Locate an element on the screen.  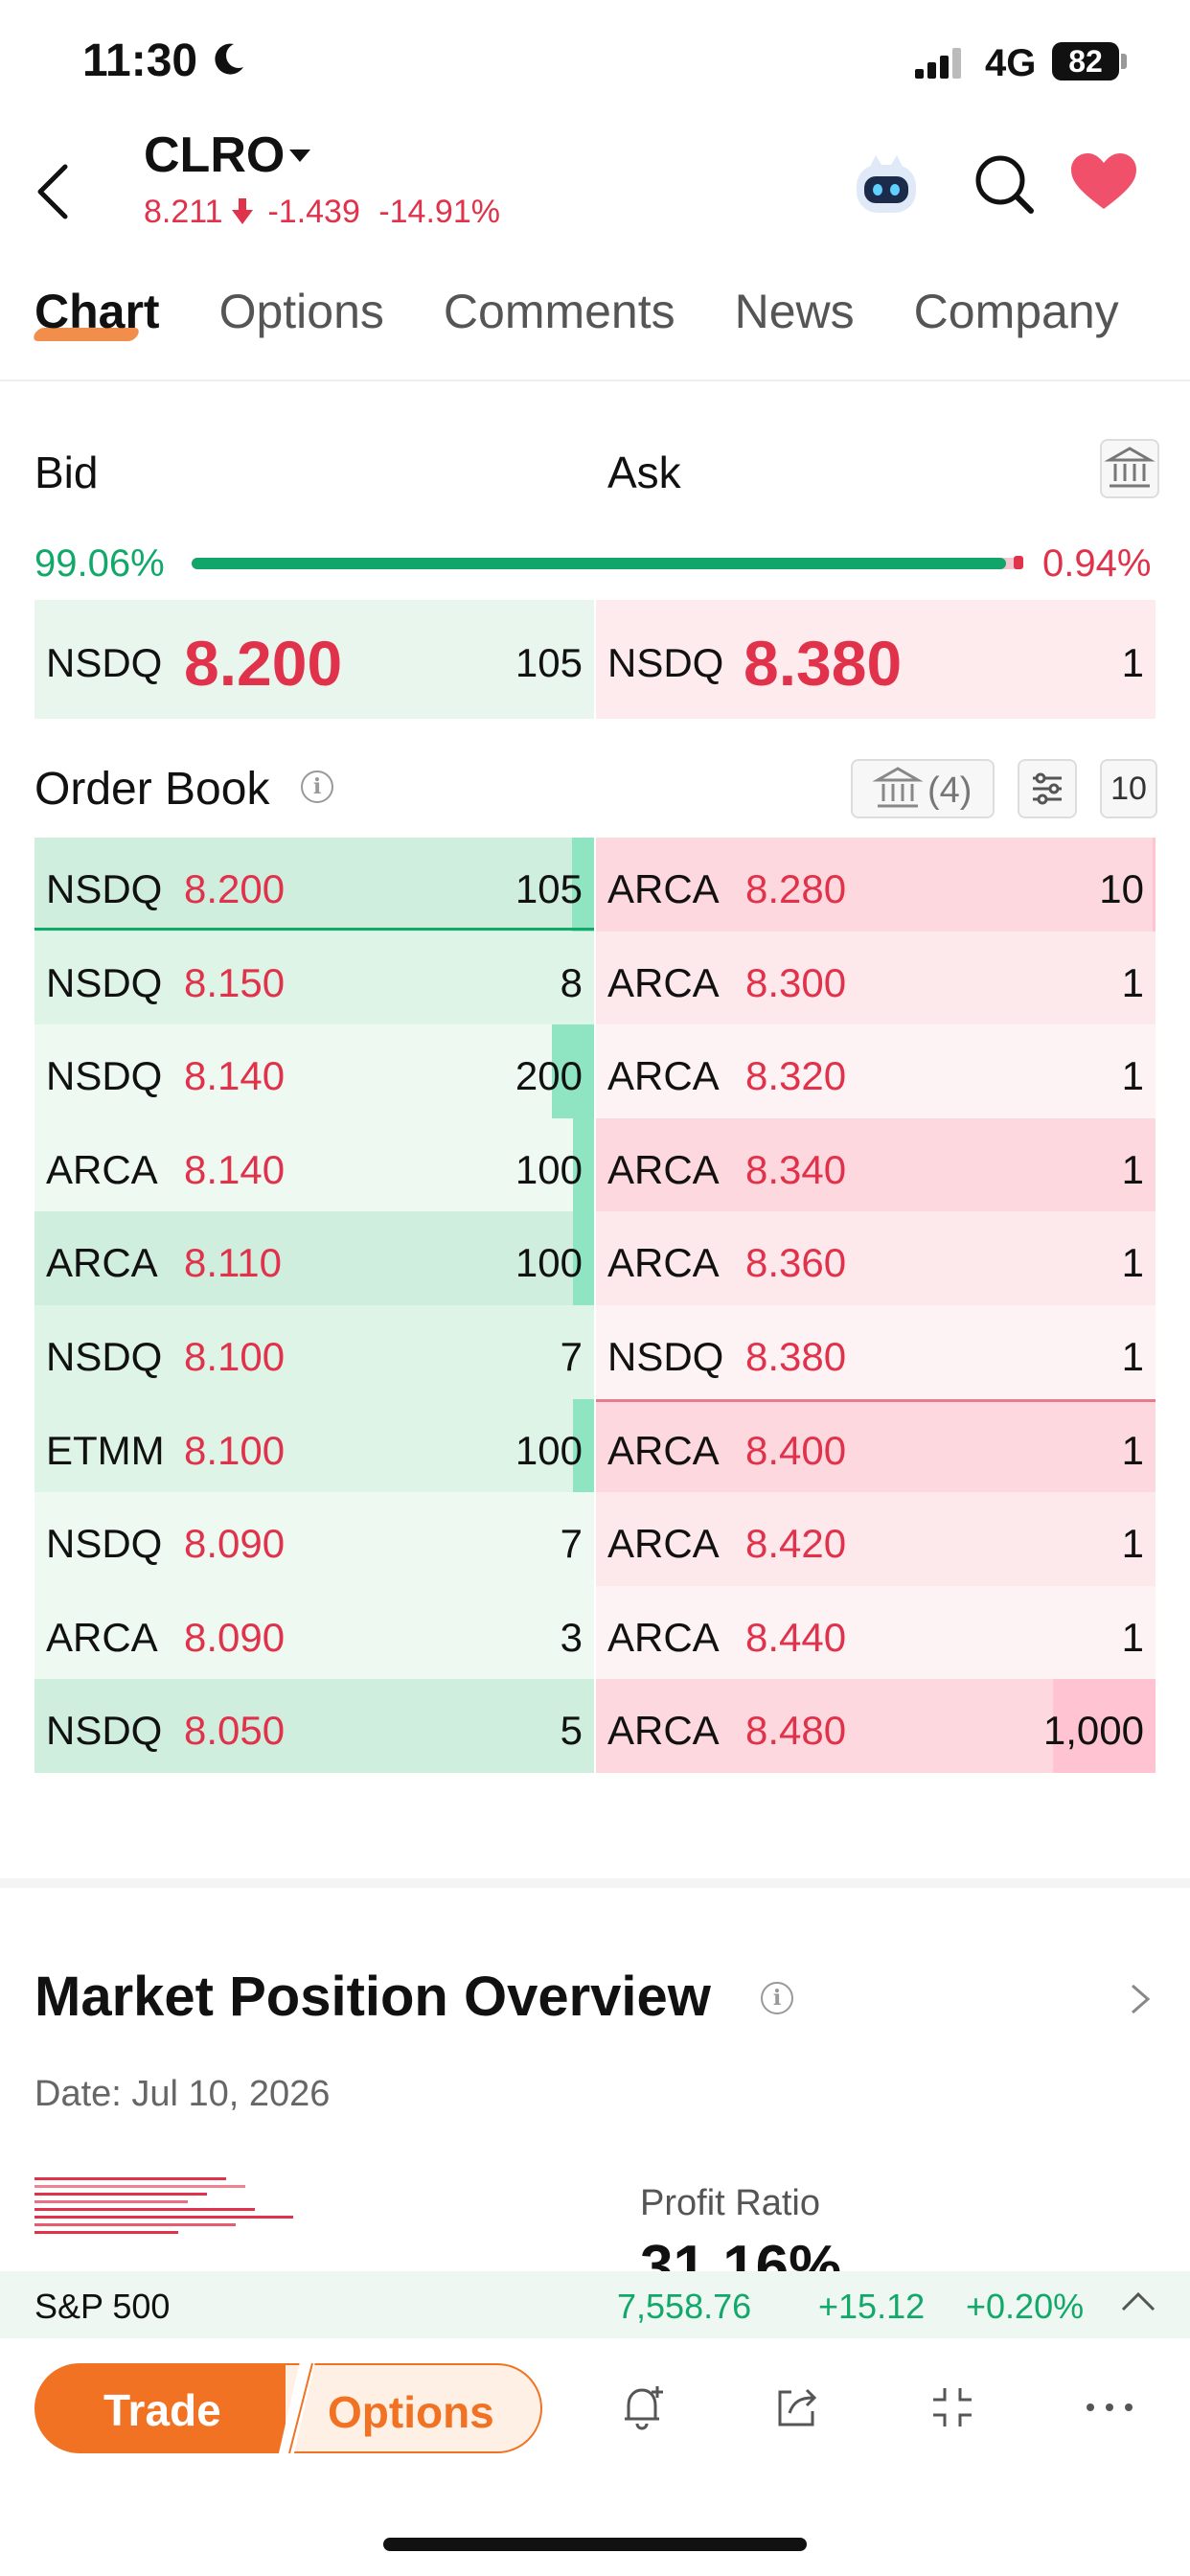
ask-size-bar is located at coordinates (1155, 885).